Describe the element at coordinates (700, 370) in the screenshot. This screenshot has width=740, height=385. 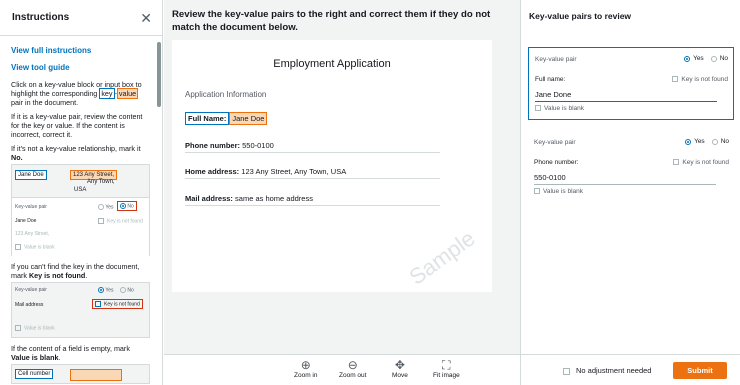
I see `submit-button: Submit` at that location.